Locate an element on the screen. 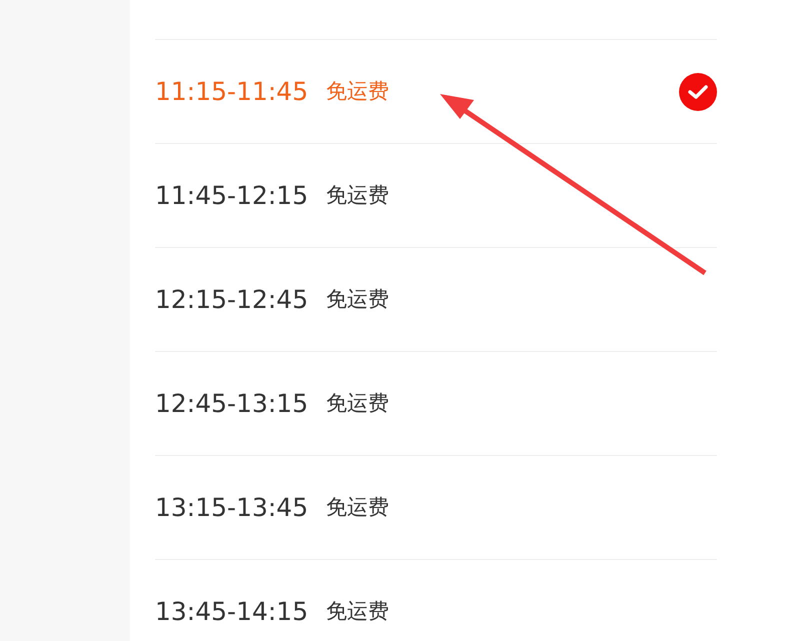  time-slot-row: 12:15-12:45 免运费 is located at coordinates (436, 299).